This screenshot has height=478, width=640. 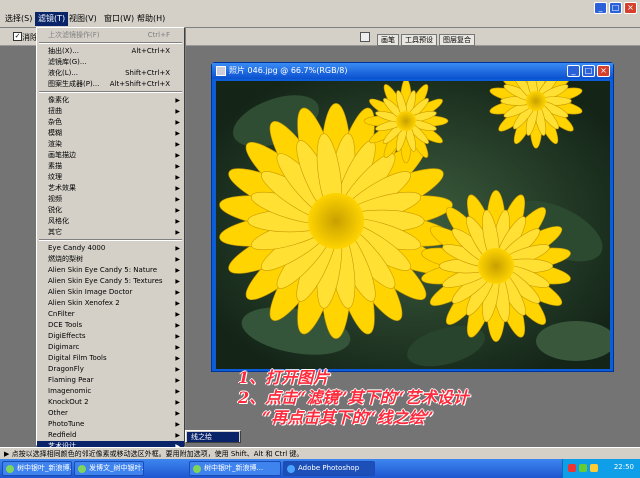 I want to click on antialias-checkbox: ✓, so click(x=17, y=36).